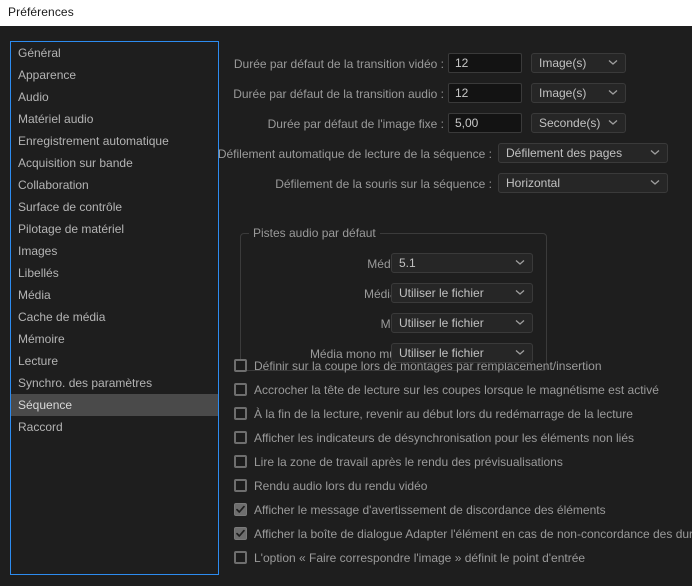  What do you see at coordinates (114, 251) in the screenshot?
I see `sidebar-item-images: Images` at bounding box center [114, 251].